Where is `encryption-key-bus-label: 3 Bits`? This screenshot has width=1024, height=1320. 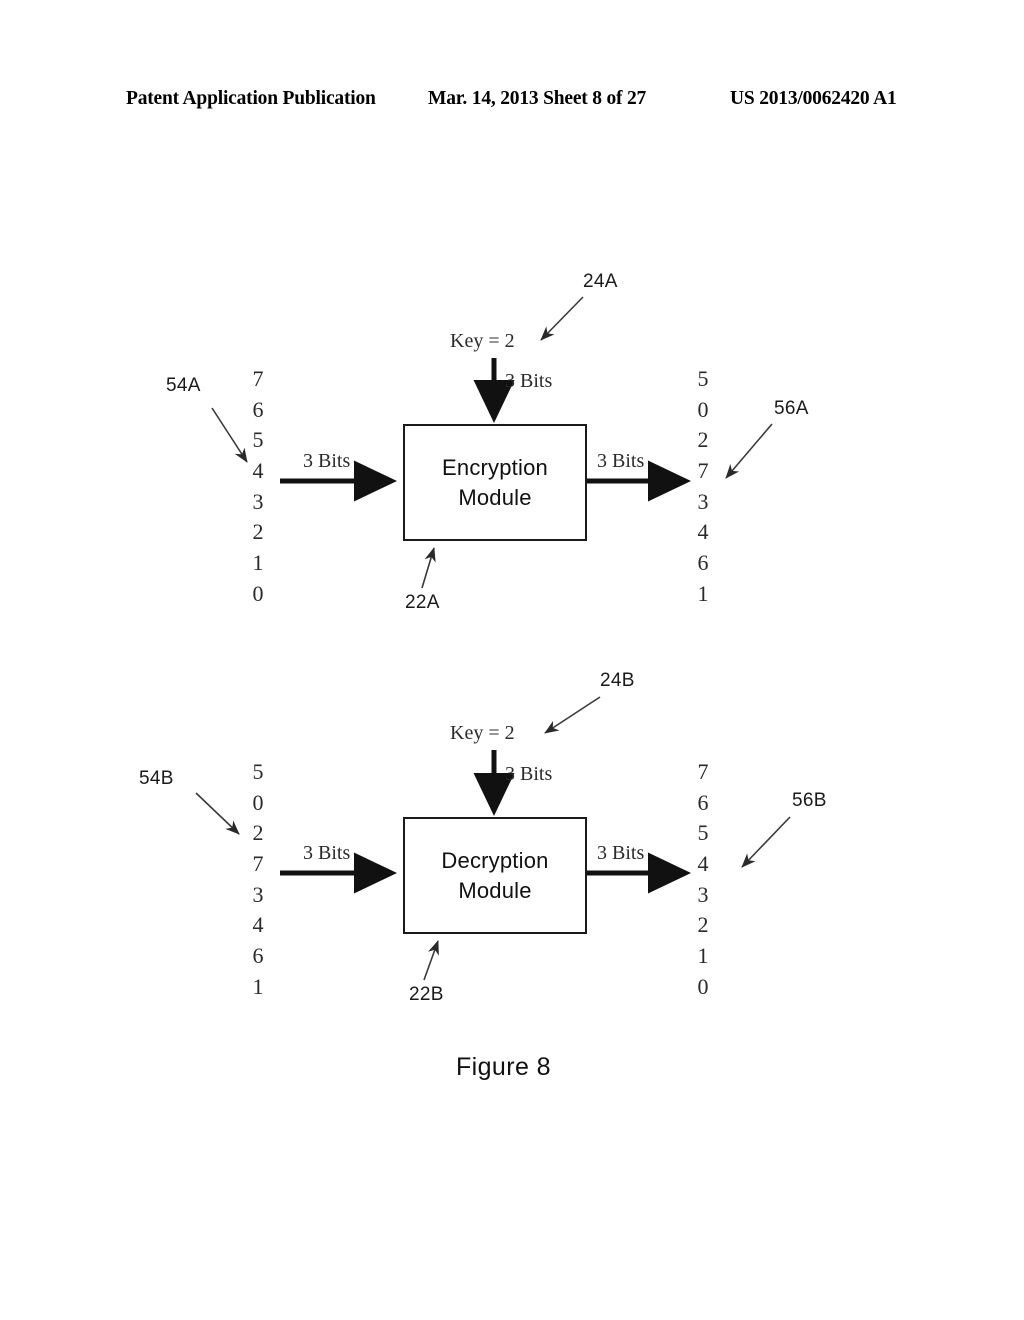
encryption-key-bus-label: 3 Bits is located at coordinates (529, 381).